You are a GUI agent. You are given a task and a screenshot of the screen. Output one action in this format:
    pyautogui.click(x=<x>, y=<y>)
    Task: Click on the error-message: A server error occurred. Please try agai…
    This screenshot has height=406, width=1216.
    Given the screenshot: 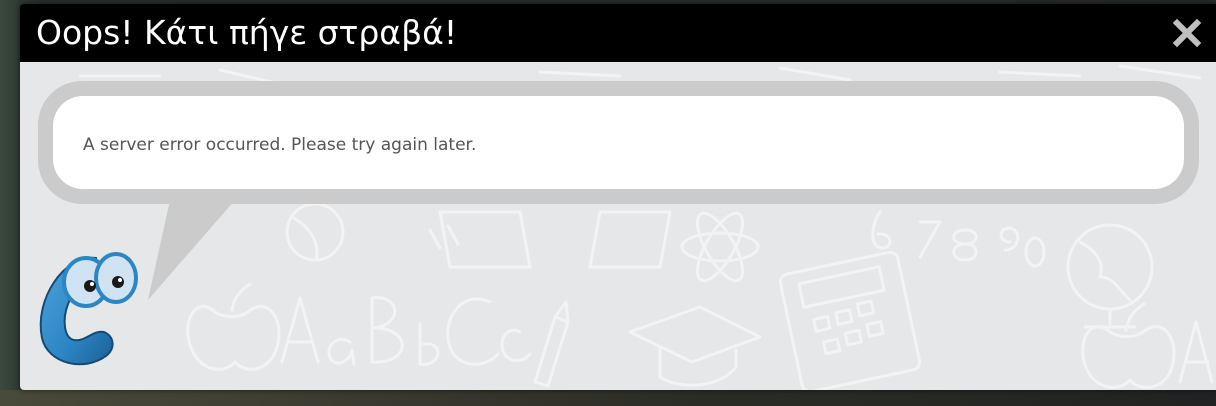 What is the action you would take?
    pyautogui.click(x=280, y=145)
    